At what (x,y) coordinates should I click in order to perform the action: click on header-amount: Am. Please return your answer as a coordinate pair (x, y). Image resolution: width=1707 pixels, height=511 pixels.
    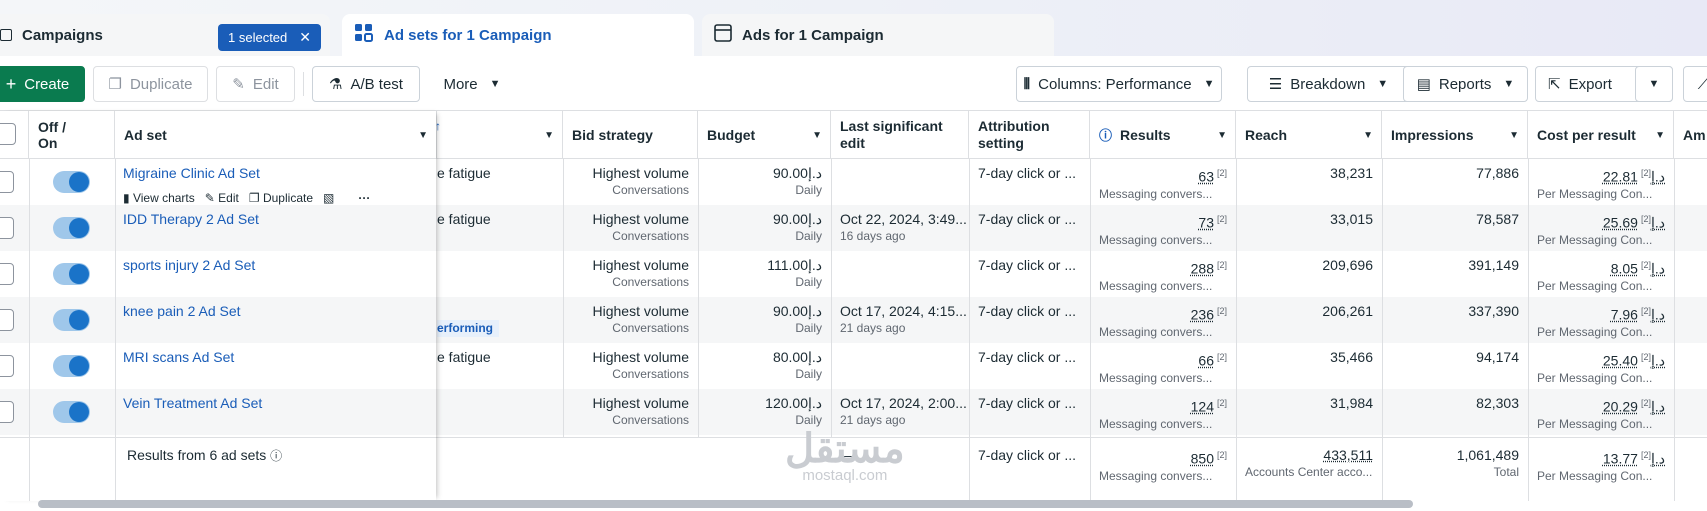
    Looking at the image, I should click on (1690, 135).